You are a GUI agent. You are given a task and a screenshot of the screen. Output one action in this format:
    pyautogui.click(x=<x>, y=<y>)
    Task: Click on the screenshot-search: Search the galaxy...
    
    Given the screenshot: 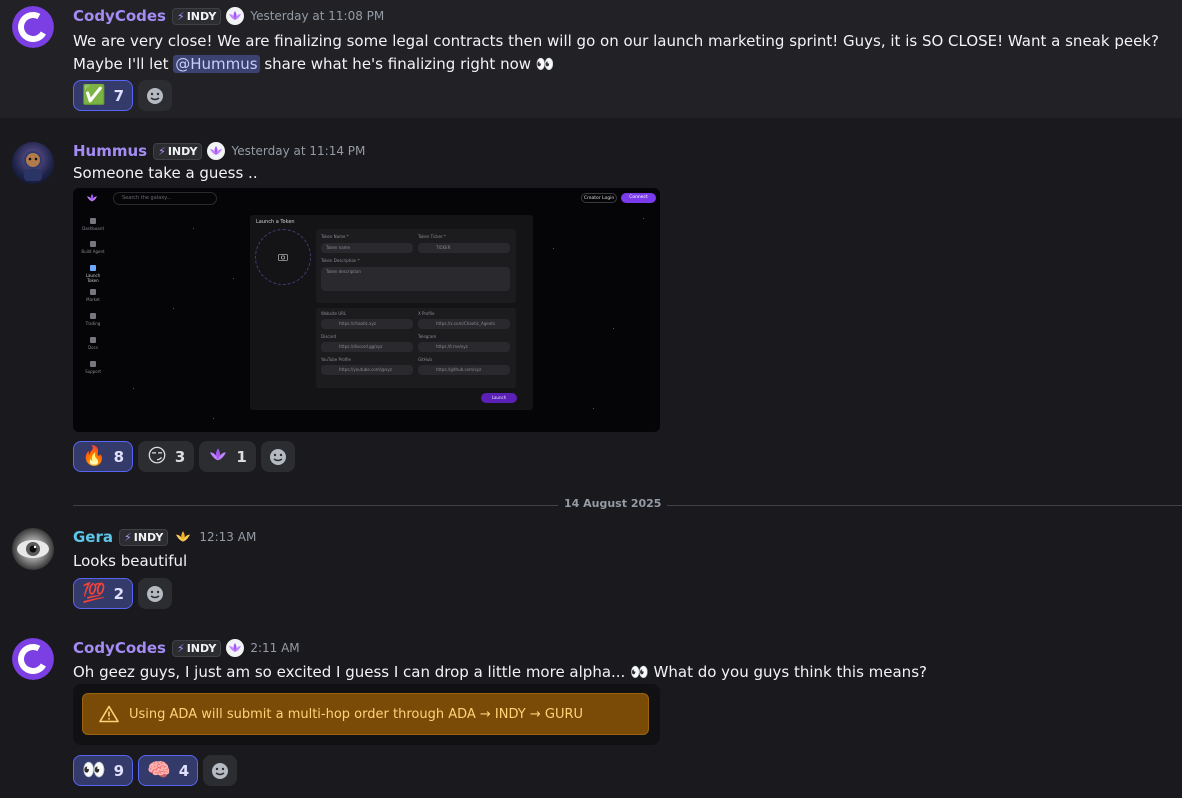 What is the action you would take?
    pyautogui.click(x=165, y=198)
    